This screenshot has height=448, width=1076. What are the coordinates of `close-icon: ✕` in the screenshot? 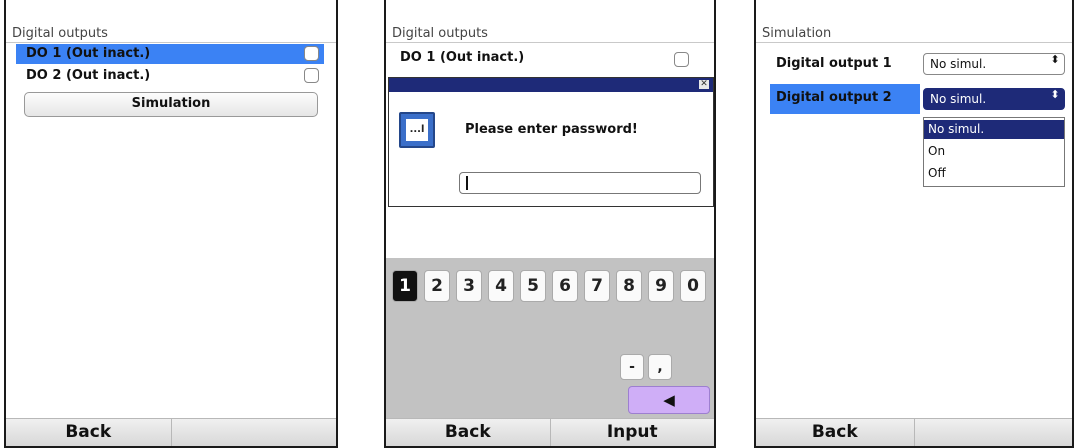 It's located at (704, 84).